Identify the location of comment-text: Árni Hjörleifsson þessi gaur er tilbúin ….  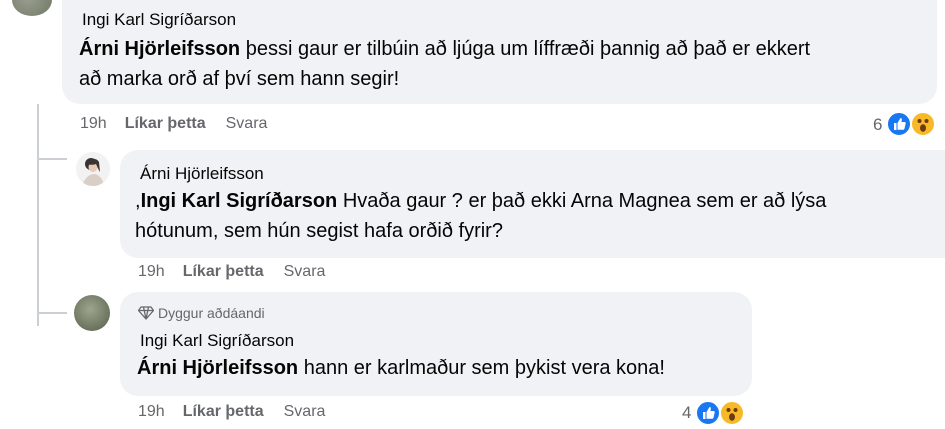
(504, 64).